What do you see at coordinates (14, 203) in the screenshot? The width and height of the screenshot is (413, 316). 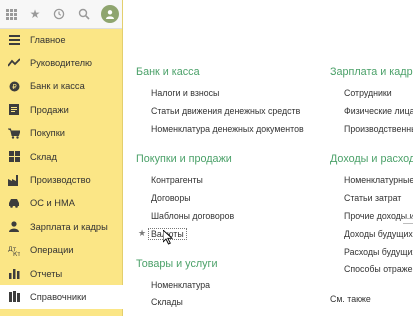 I see `car-icon` at bounding box center [14, 203].